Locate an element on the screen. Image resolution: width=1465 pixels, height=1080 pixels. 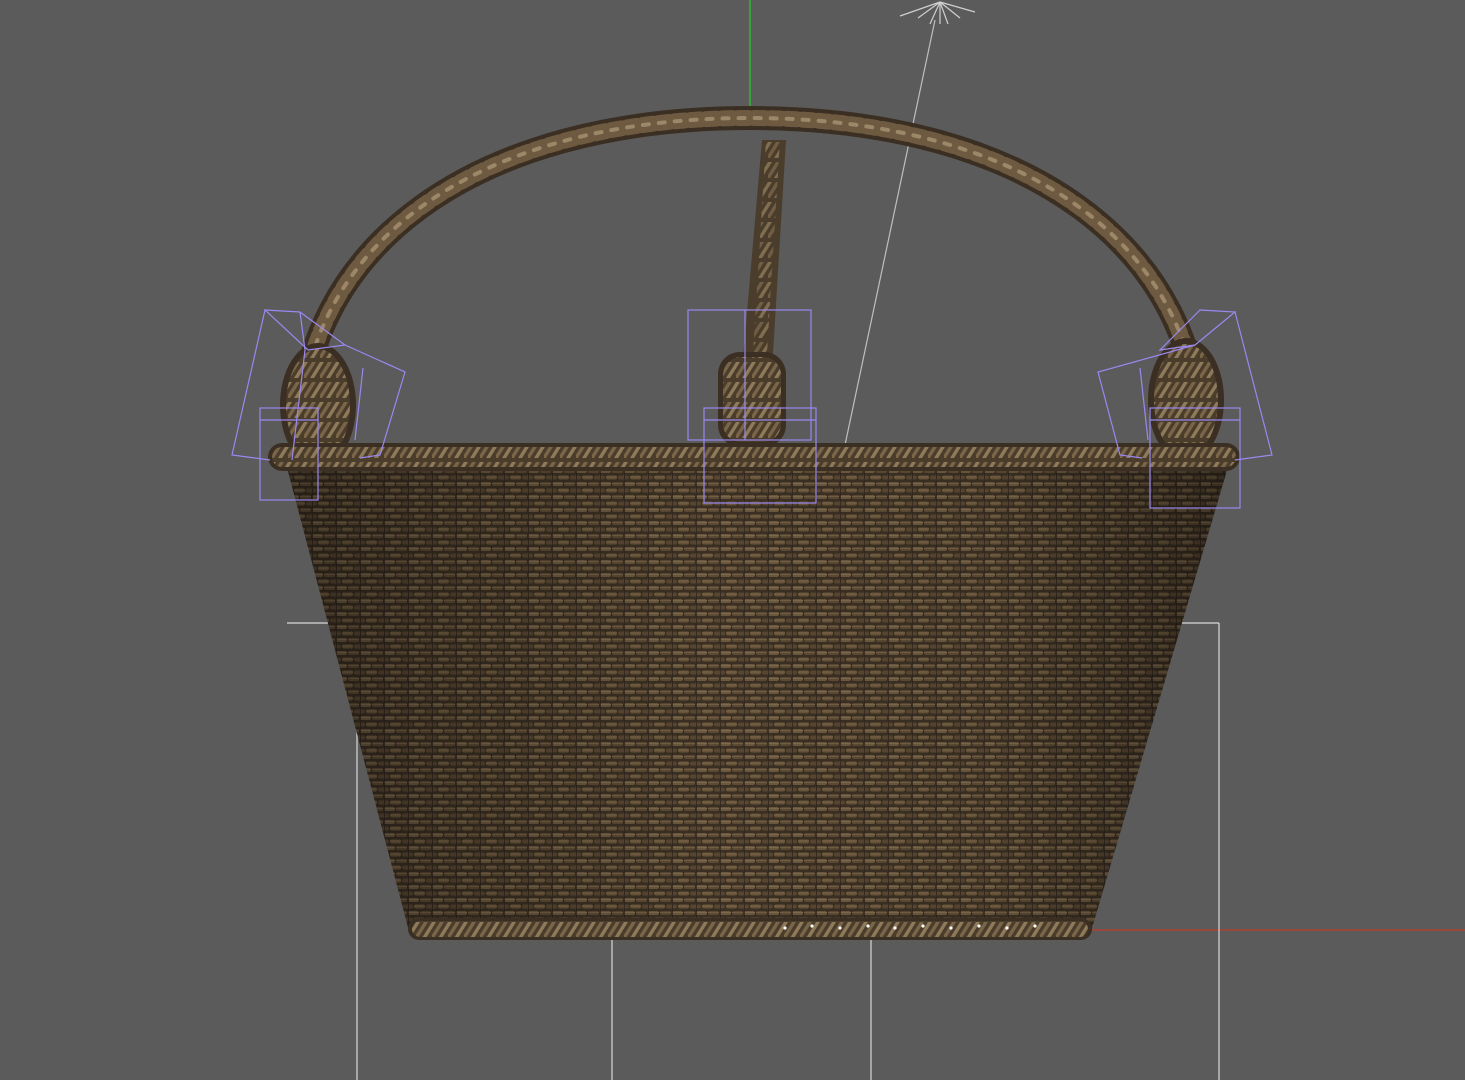
basket-bottom-rim is located at coordinates (750, 929).